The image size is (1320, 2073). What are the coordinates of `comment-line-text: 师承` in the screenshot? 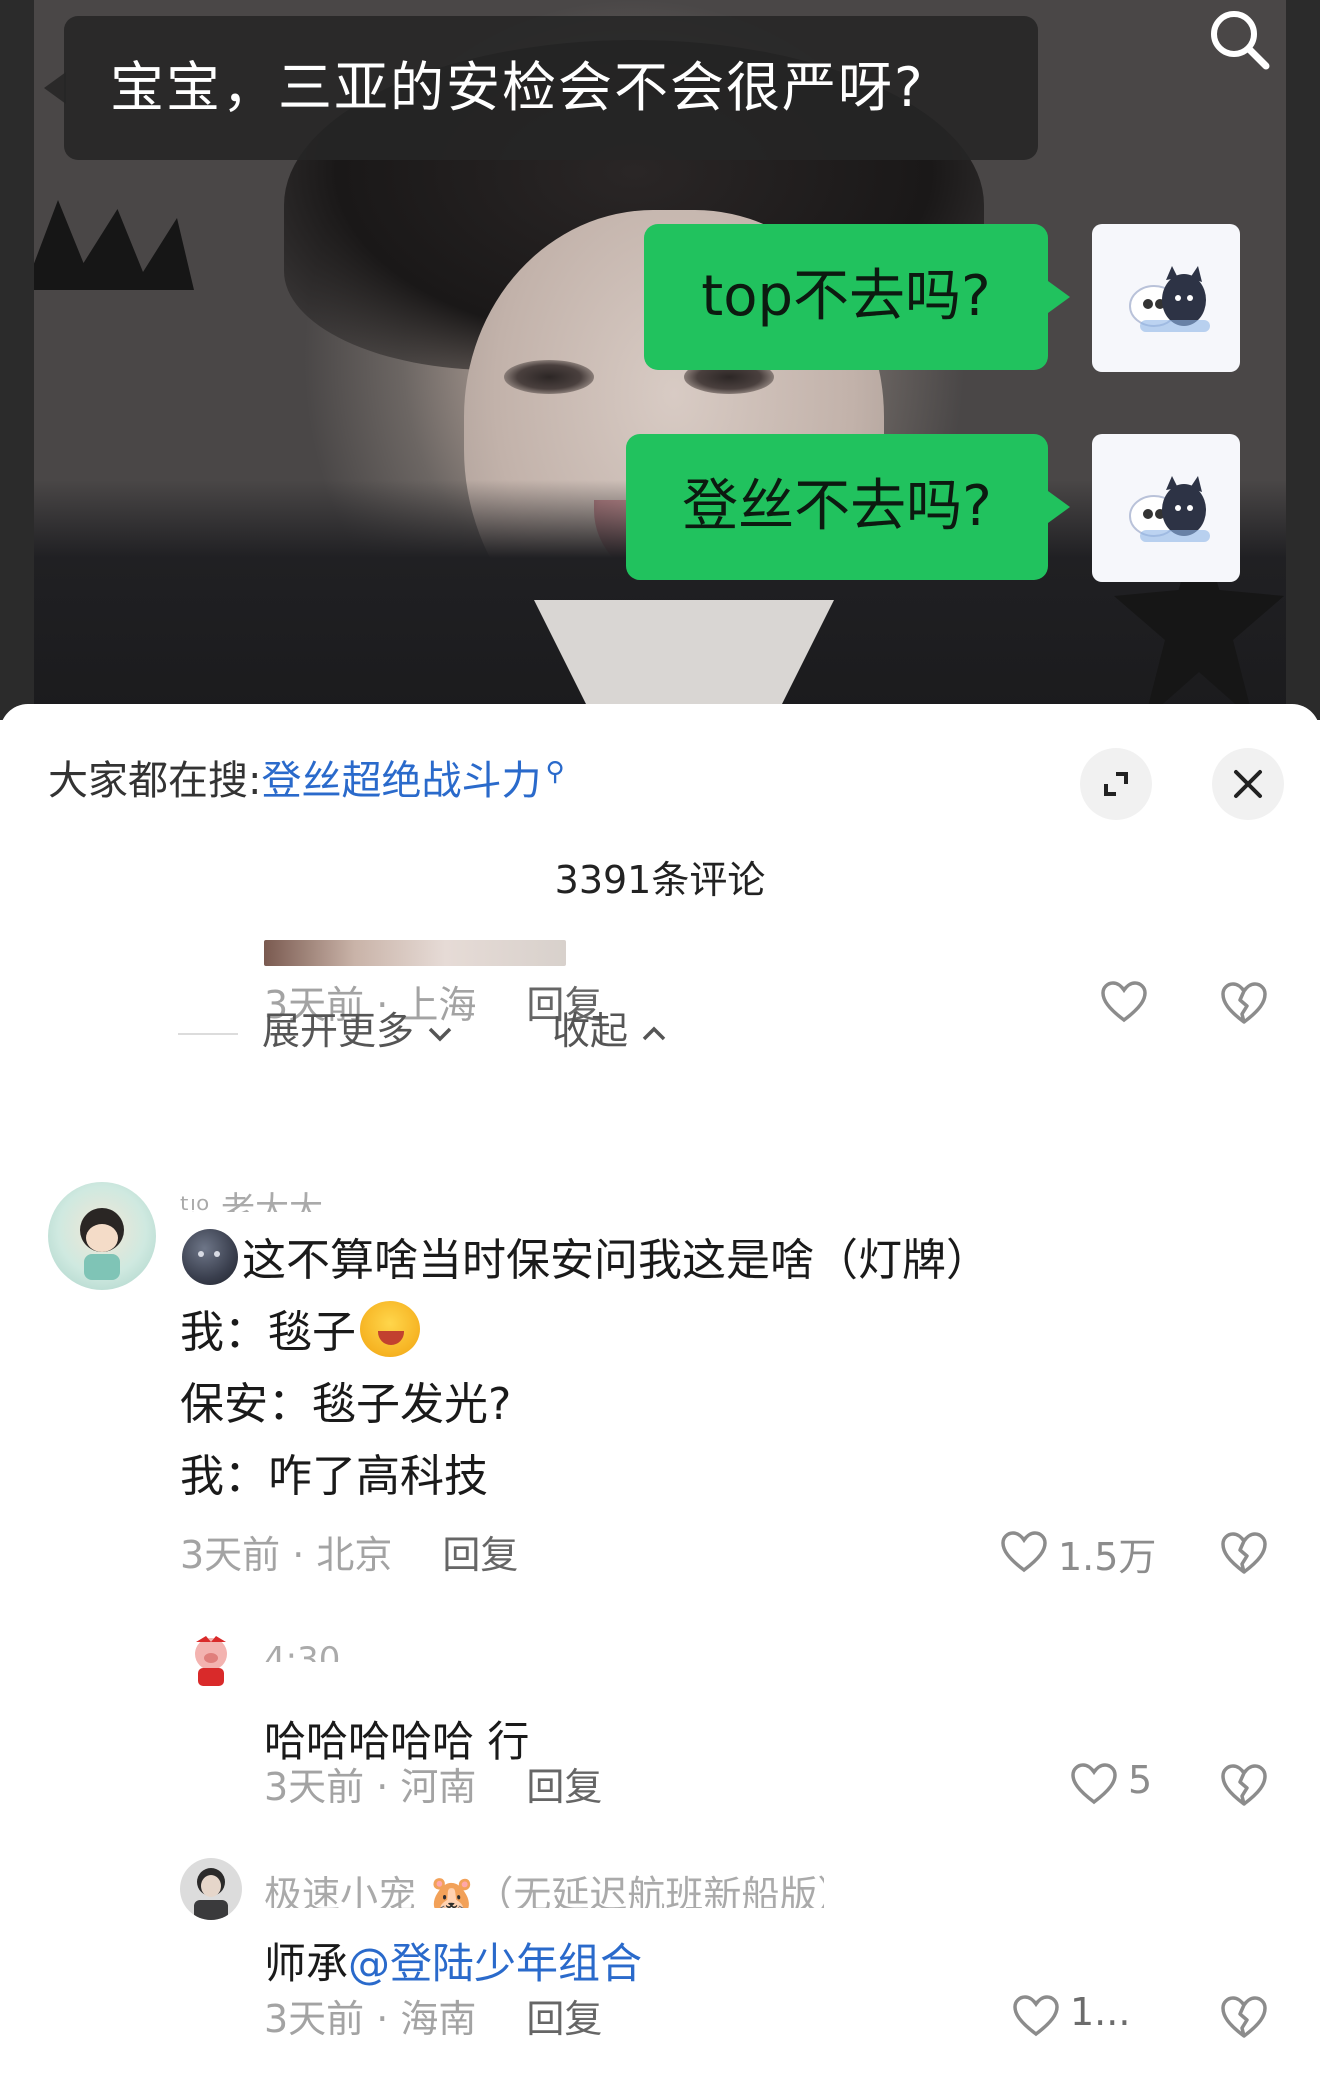 It's located at (306, 1963).